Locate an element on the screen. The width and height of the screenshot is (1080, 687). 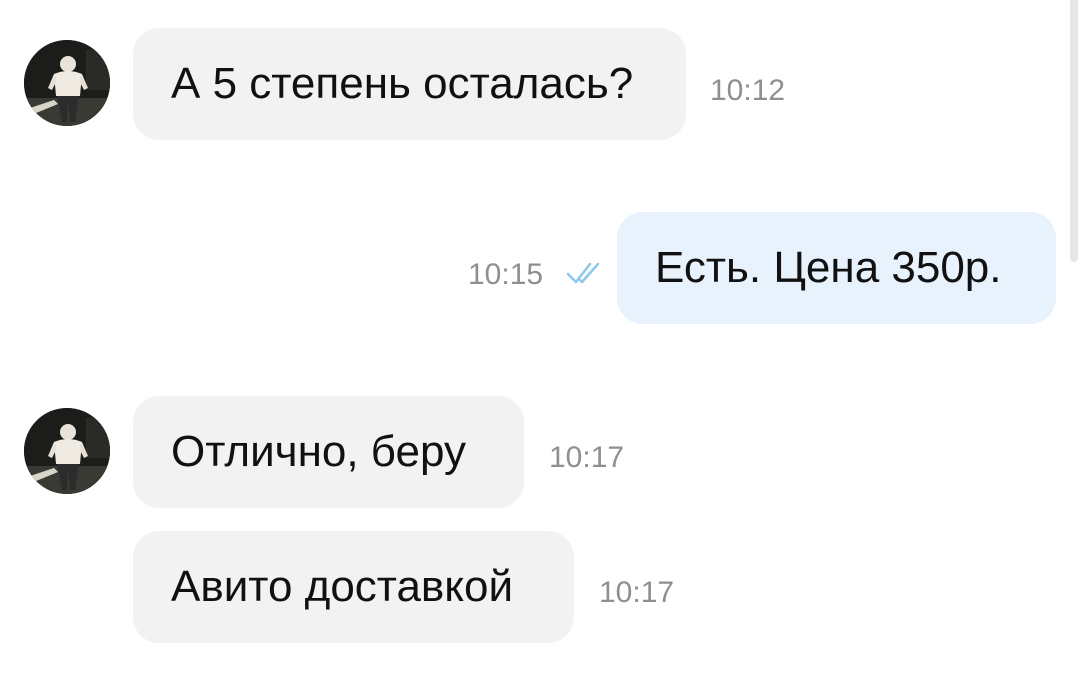
message-text: Есть. Цена 350р. is located at coordinates (828, 267).